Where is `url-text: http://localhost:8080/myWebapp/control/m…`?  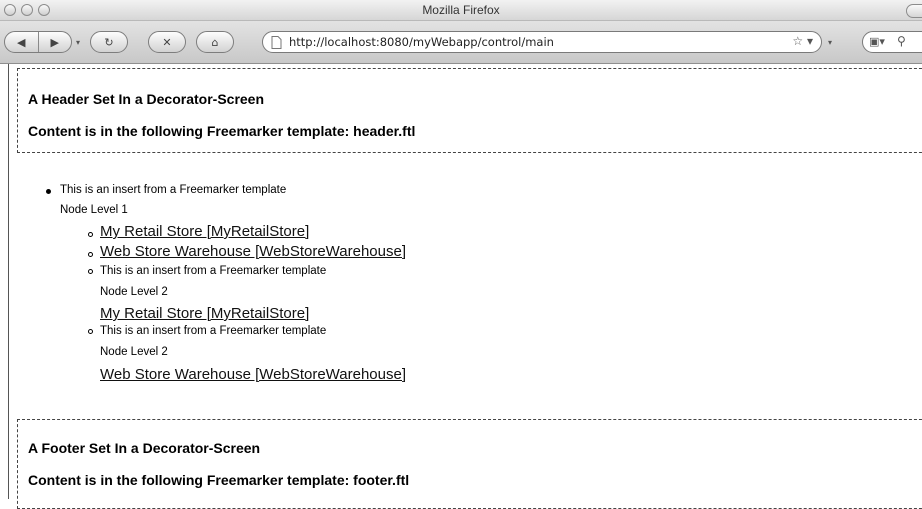
url-text: http://localhost:8080/myWebapp/control/m… is located at coordinates (421, 42).